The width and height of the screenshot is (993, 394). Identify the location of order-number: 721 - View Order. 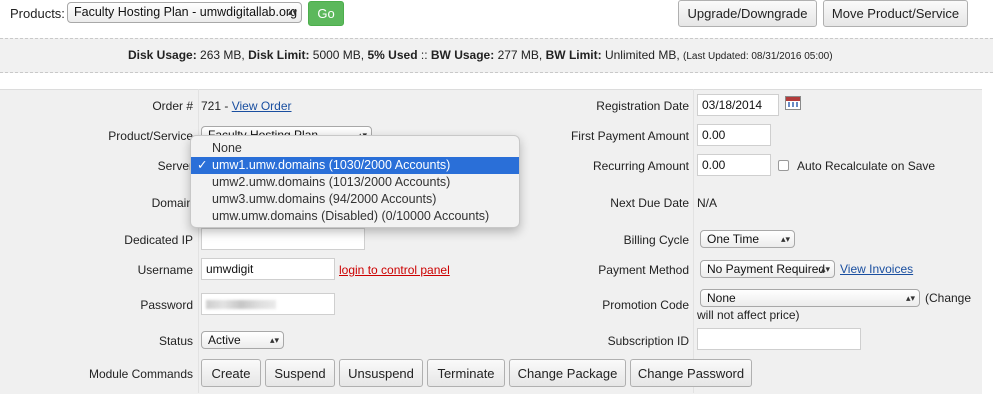
(246, 106).